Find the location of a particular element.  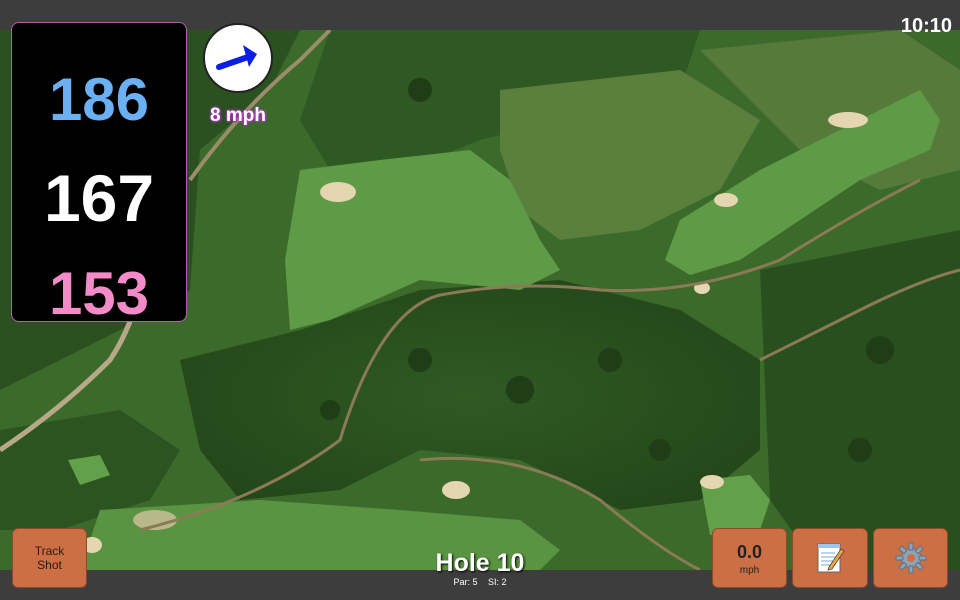

wind-indicator is located at coordinates (238, 58).